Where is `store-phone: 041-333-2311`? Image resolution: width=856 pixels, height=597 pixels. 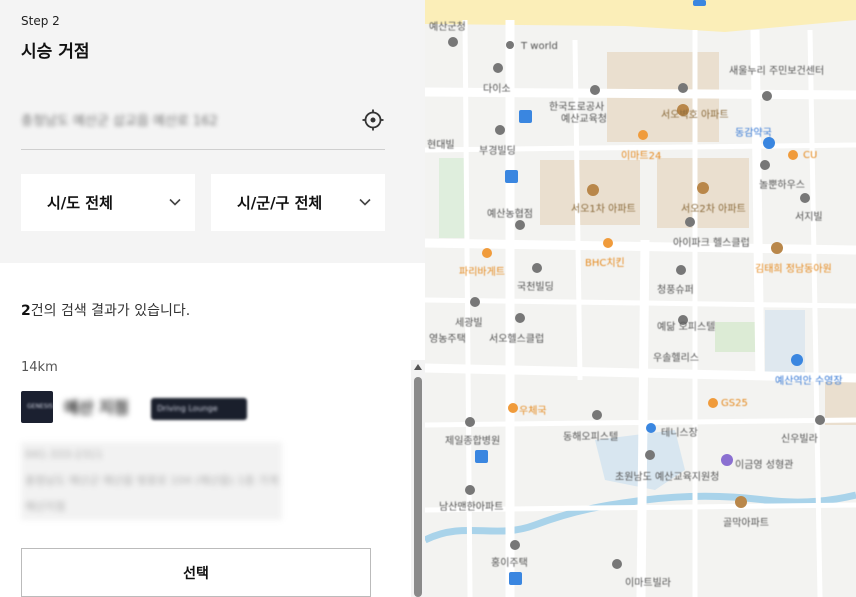
store-phone: 041-333-2311 is located at coordinates (152, 455).